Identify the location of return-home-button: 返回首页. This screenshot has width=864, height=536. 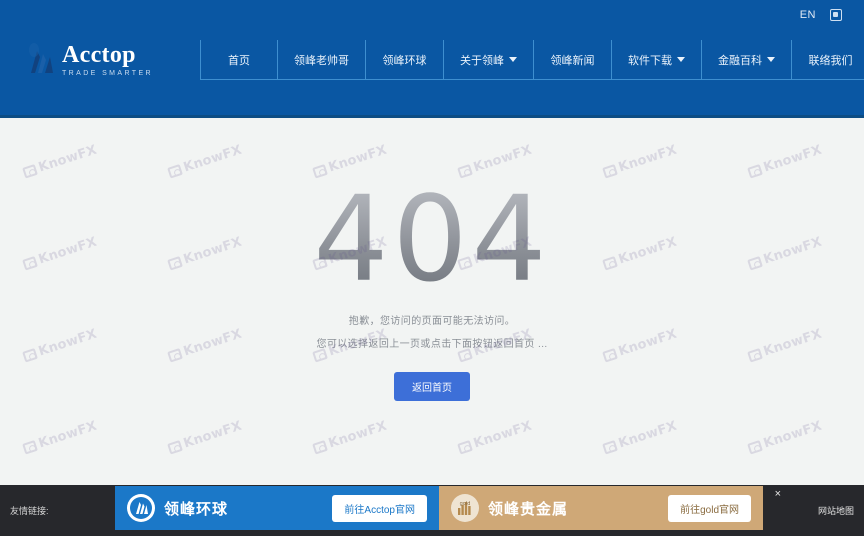
(432, 386).